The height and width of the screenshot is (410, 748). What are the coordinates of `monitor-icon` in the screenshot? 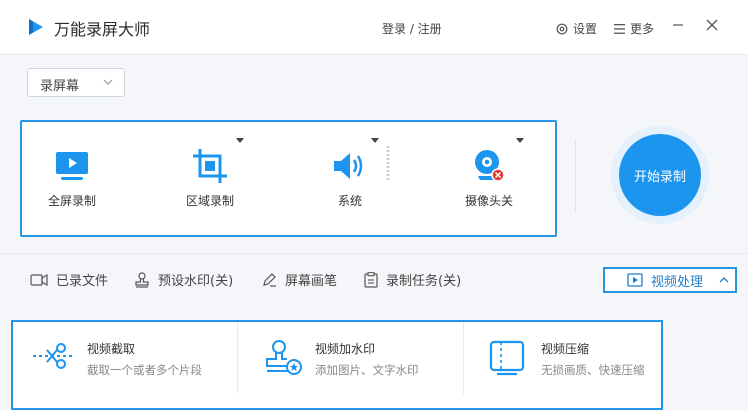 It's located at (72, 166).